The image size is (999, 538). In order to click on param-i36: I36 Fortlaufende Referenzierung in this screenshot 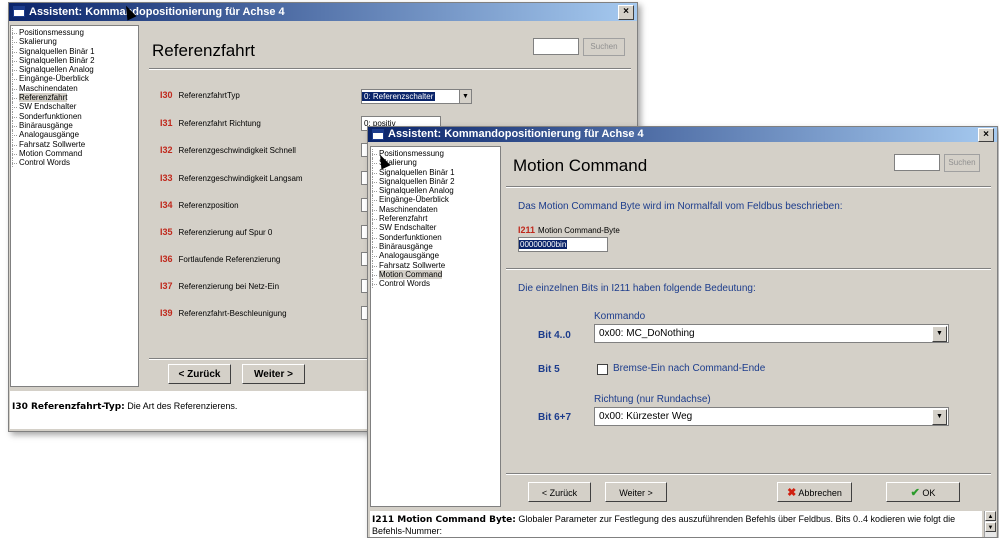, I will do `click(220, 259)`.